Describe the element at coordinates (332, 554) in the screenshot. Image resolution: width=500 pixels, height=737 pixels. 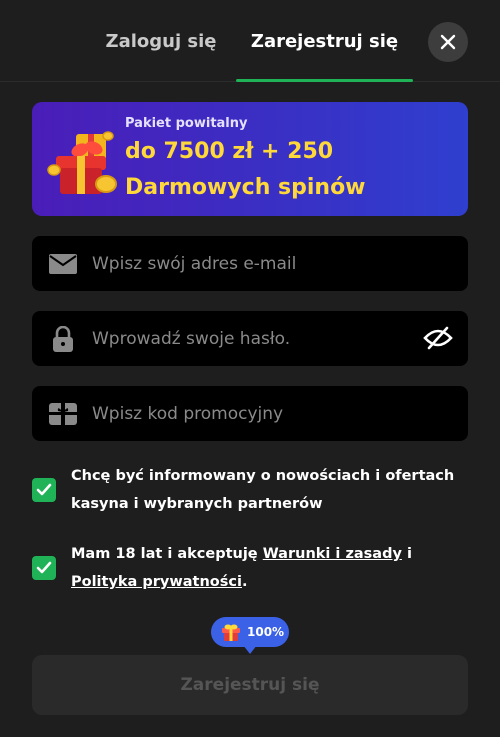
I see `terms-link: Warunki i zasady` at that location.